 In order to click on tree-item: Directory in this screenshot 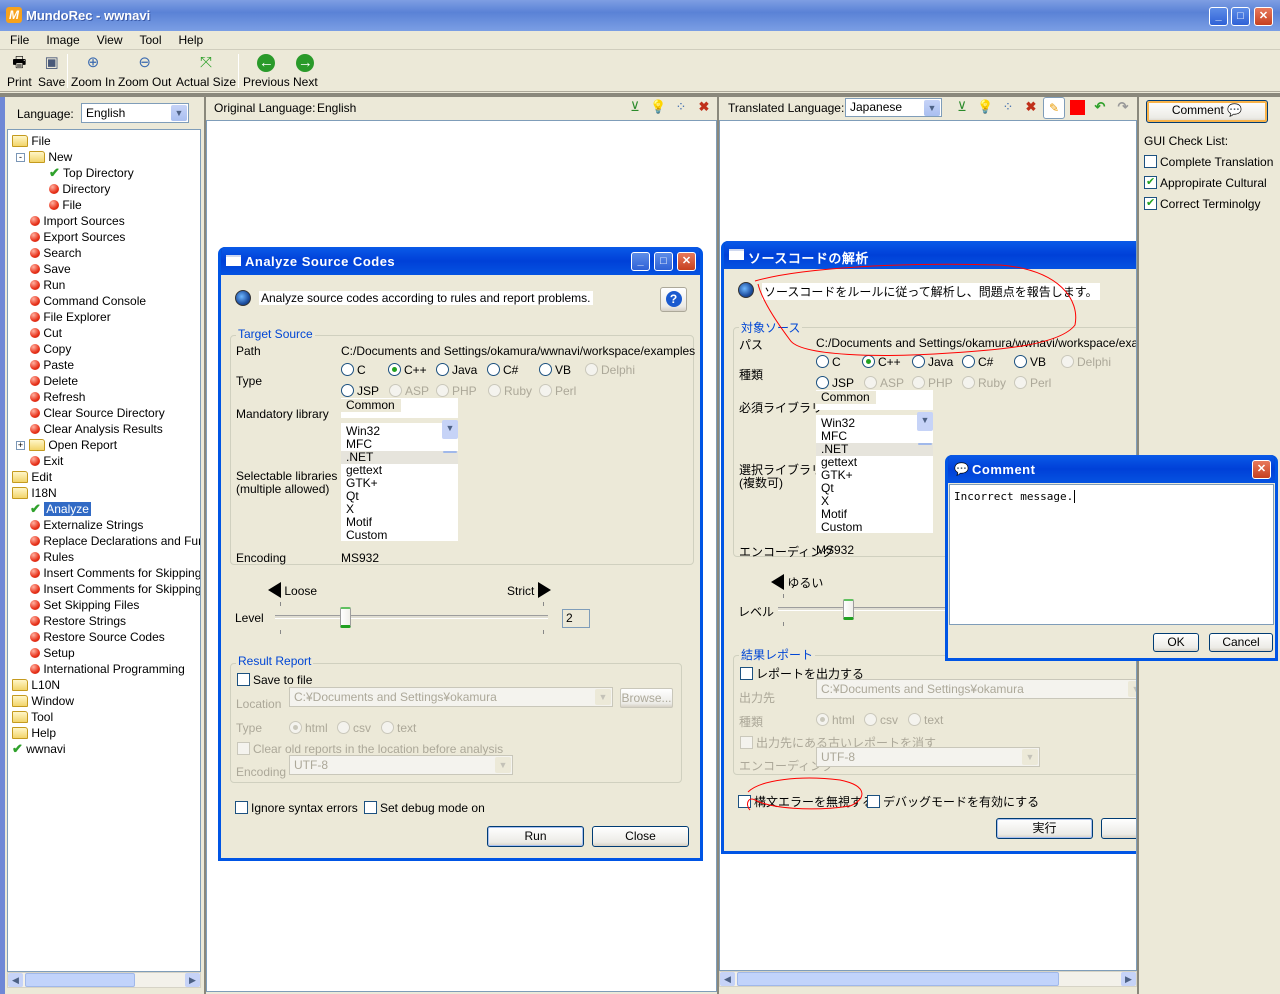, I will do `click(79, 189)`.